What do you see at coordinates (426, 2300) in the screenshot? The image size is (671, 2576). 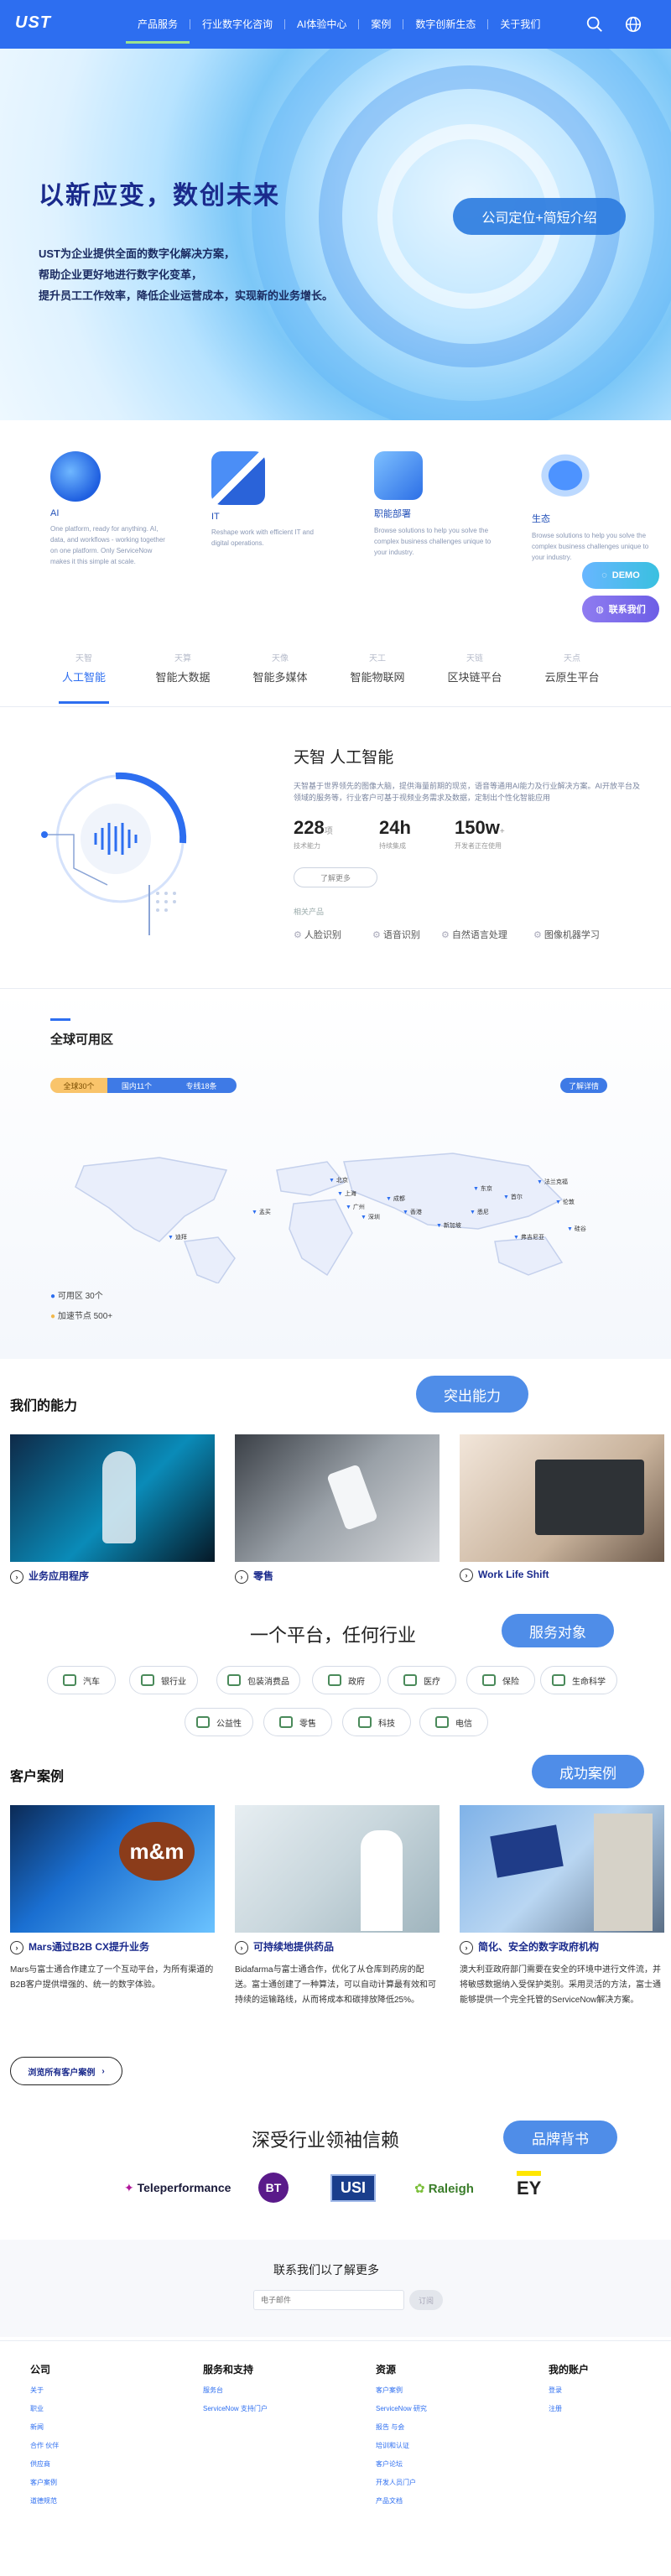 I see `subscribe-button: 订阅` at bounding box center [426, 2300].